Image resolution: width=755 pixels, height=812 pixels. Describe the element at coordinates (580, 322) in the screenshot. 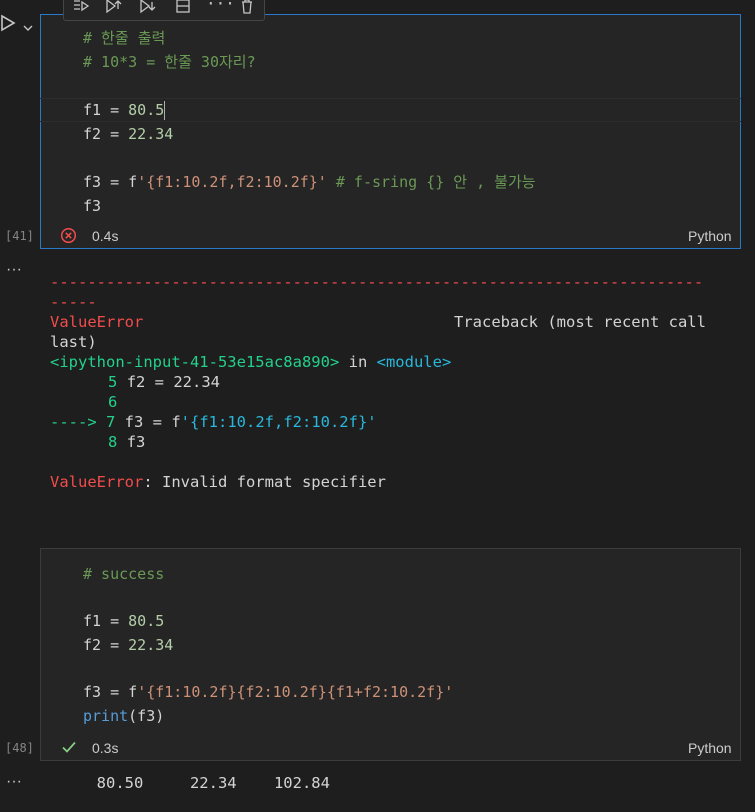

I see `traceback-label: Traceback (most recent call` at that location.